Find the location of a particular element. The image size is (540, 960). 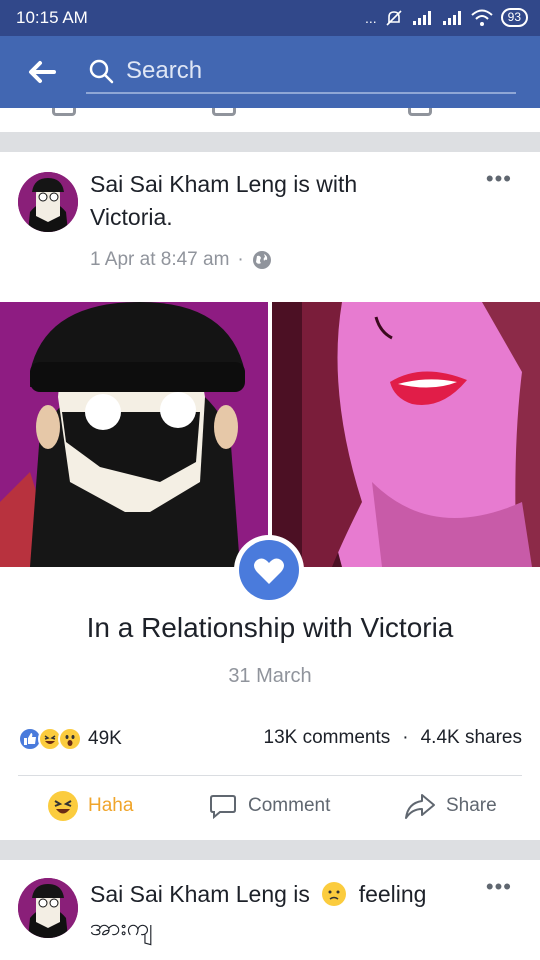

search-header is located at coordinates (270, 72).